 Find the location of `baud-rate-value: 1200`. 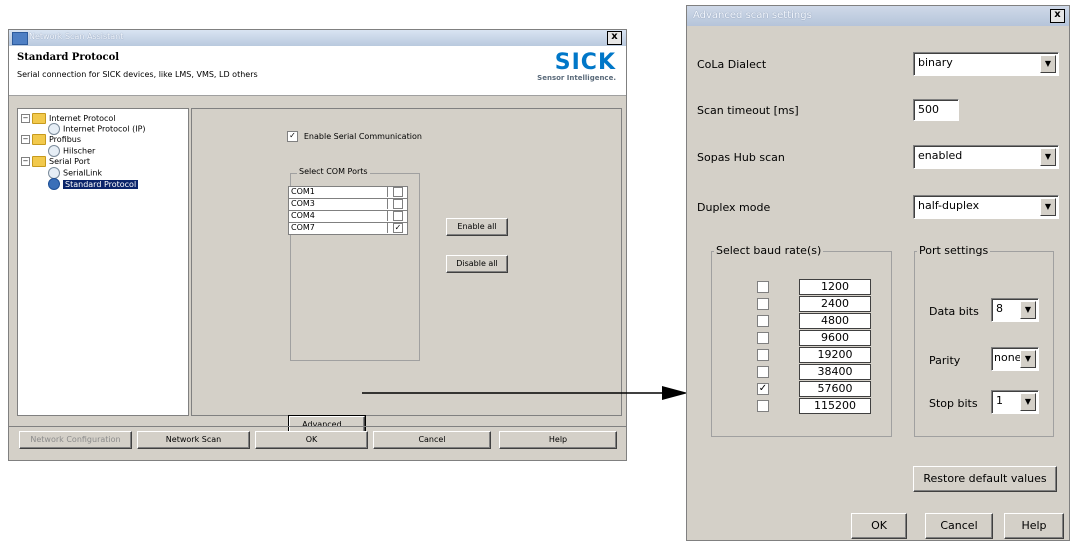

baud-rate-value: 1200 is located at coordinates (835, 287).